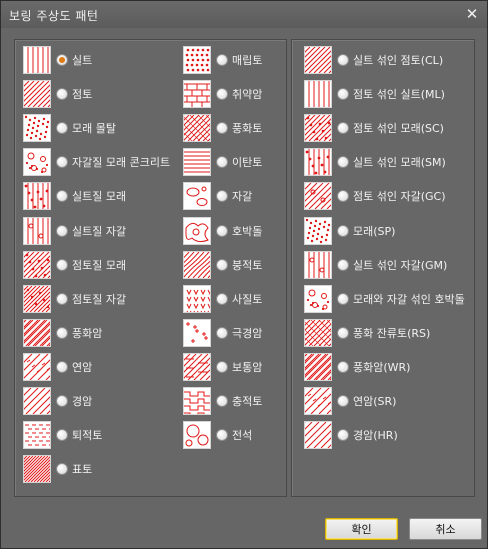 The image size is (488, 549). I want to click on pattern-swatch-pebbles, so click(197, 196).